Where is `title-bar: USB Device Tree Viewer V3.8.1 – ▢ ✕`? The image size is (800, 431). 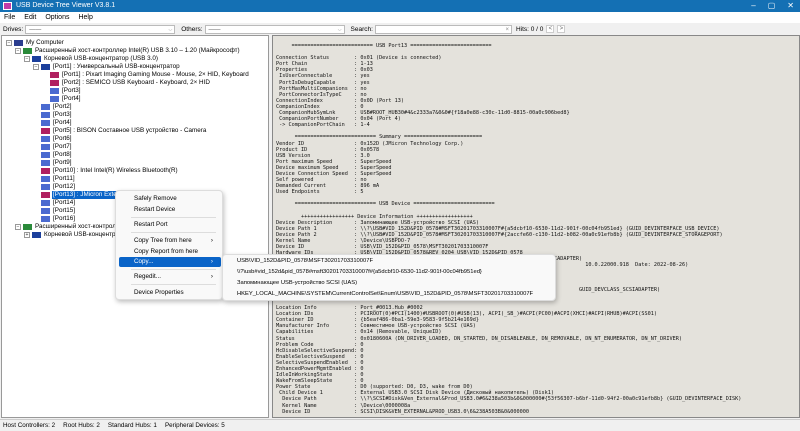 title-bar: USB Device Tree Viewer V3.8.1 – ▢ ✕ is located at coordinates (400, 6).